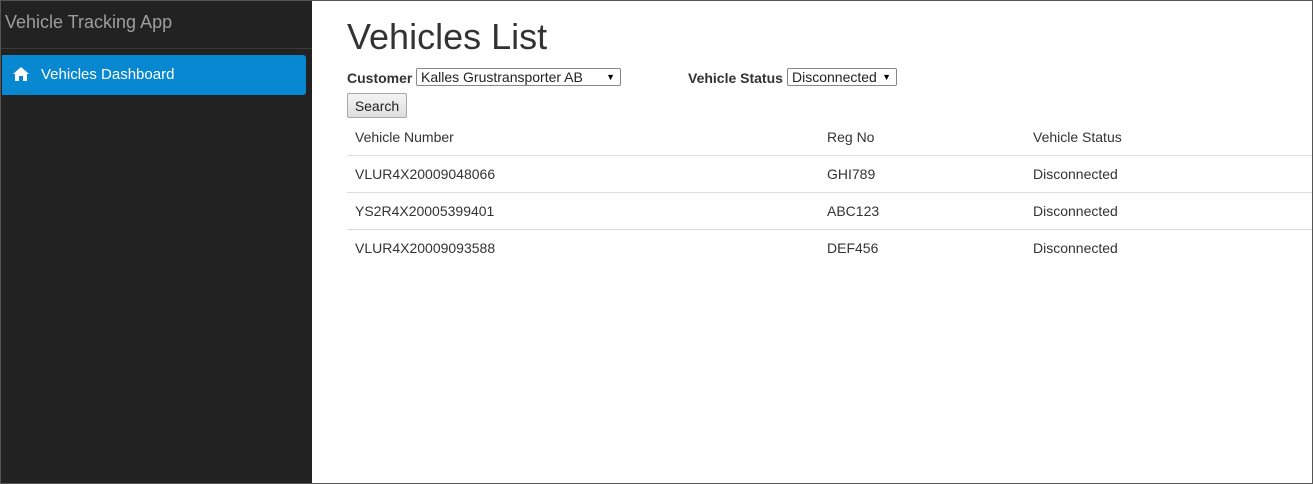 This screenshot has width=1313, height=484. Describe the element at coordinates (502, 77) in the screenshot. I see `customer-select-value: Kalles Grustransporter AB` at that location.